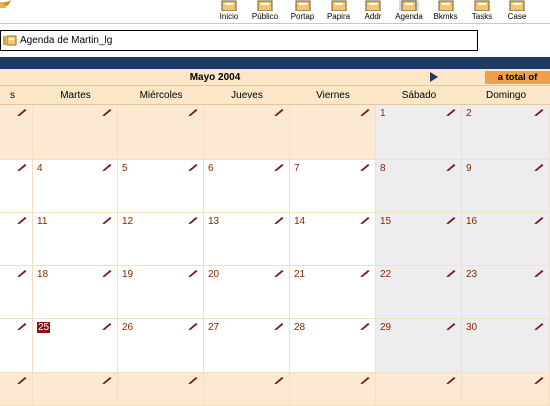 The image size is (550, 406). What do you see at coordinates (42, 221) in the screenshot?
I see `day-number: 11` at bounding box center [42, 221].